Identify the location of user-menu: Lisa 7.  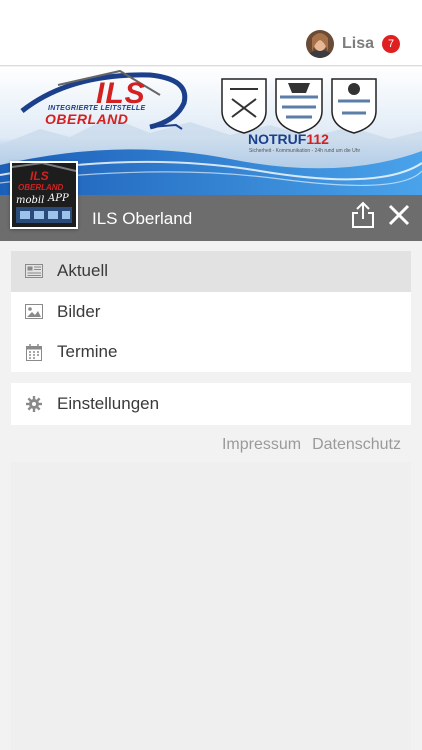
(352, 44).